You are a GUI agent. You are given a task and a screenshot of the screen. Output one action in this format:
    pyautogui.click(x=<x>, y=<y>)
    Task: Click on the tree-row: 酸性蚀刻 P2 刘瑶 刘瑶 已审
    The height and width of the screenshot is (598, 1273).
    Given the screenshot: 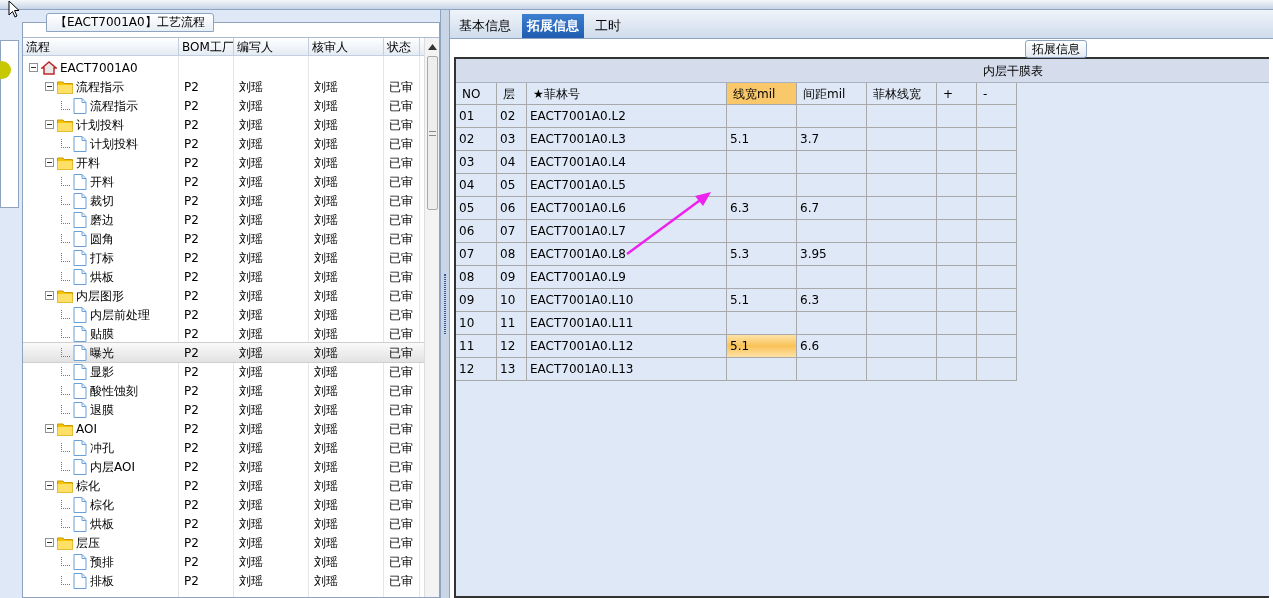 What is the action you would take?
    pyautogui.click(x=223, y=390)
    